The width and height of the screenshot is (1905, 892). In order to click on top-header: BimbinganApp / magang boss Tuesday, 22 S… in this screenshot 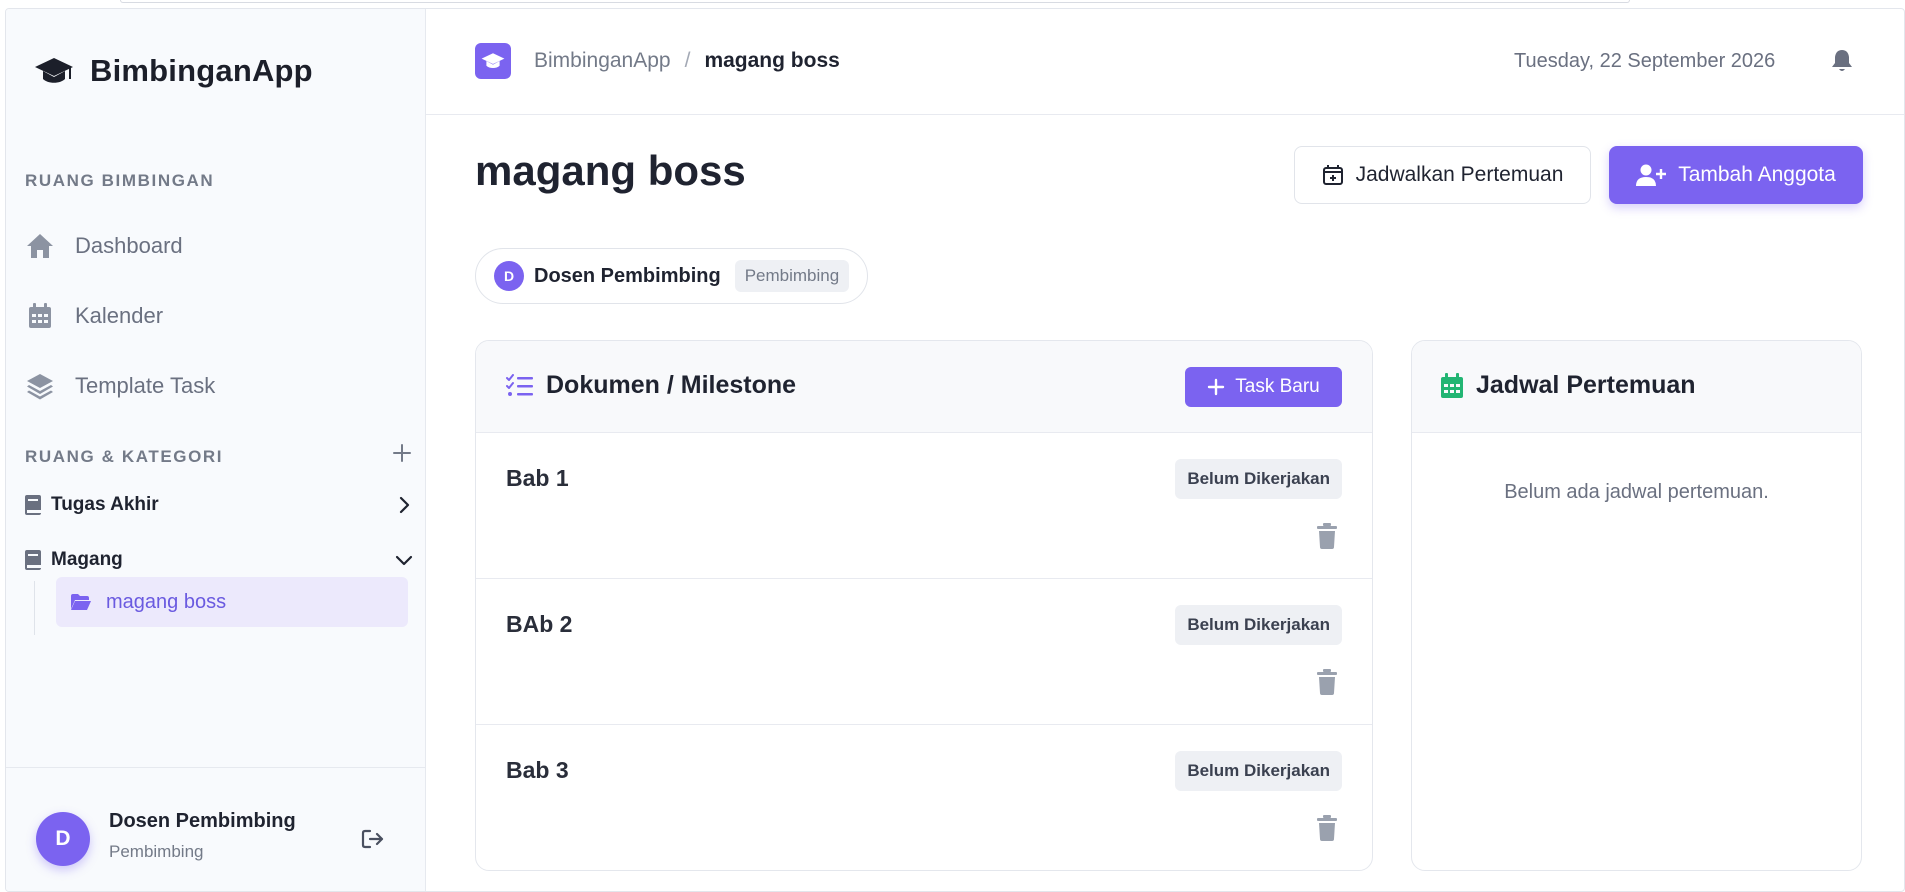, I will do `click(1165, 62)`.